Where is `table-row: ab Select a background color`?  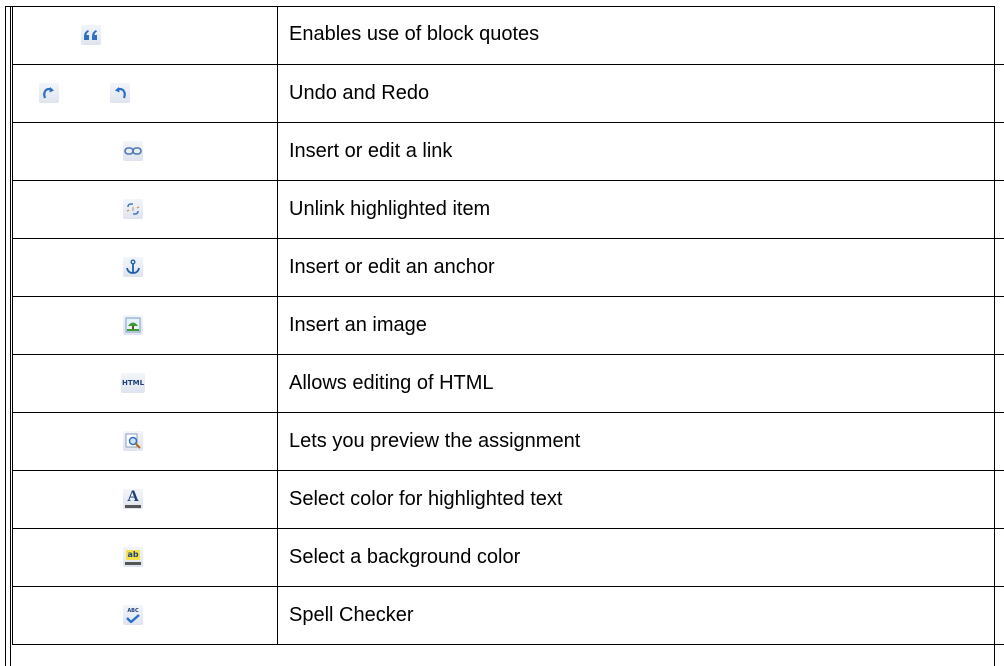 table-row: ab Select a background color is located at coordinates (508, 557).